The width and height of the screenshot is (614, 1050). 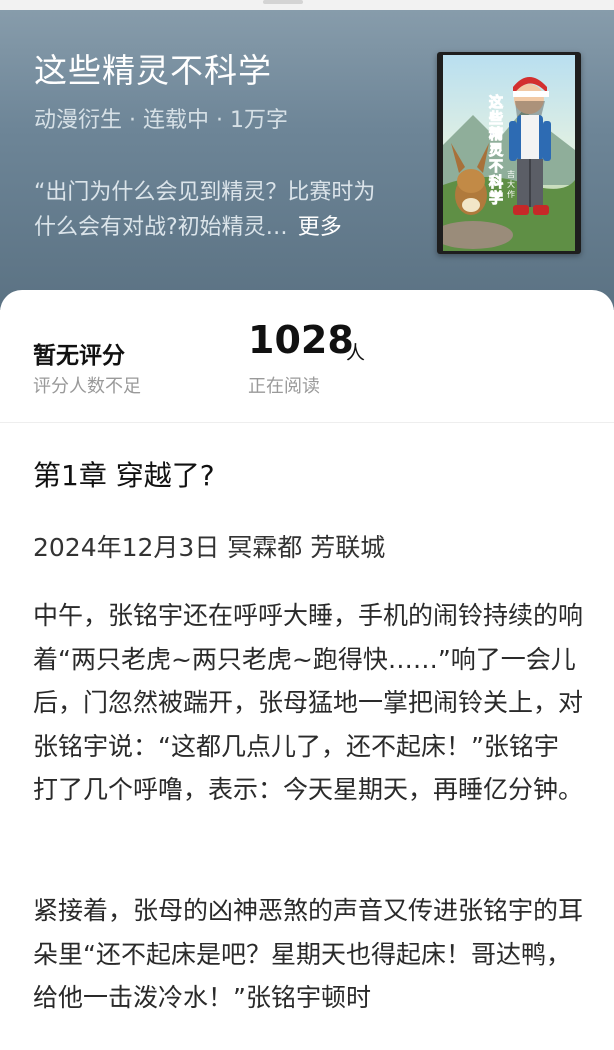 I want to click on rating-label: 暂无评分, so click(x=79, y=356).